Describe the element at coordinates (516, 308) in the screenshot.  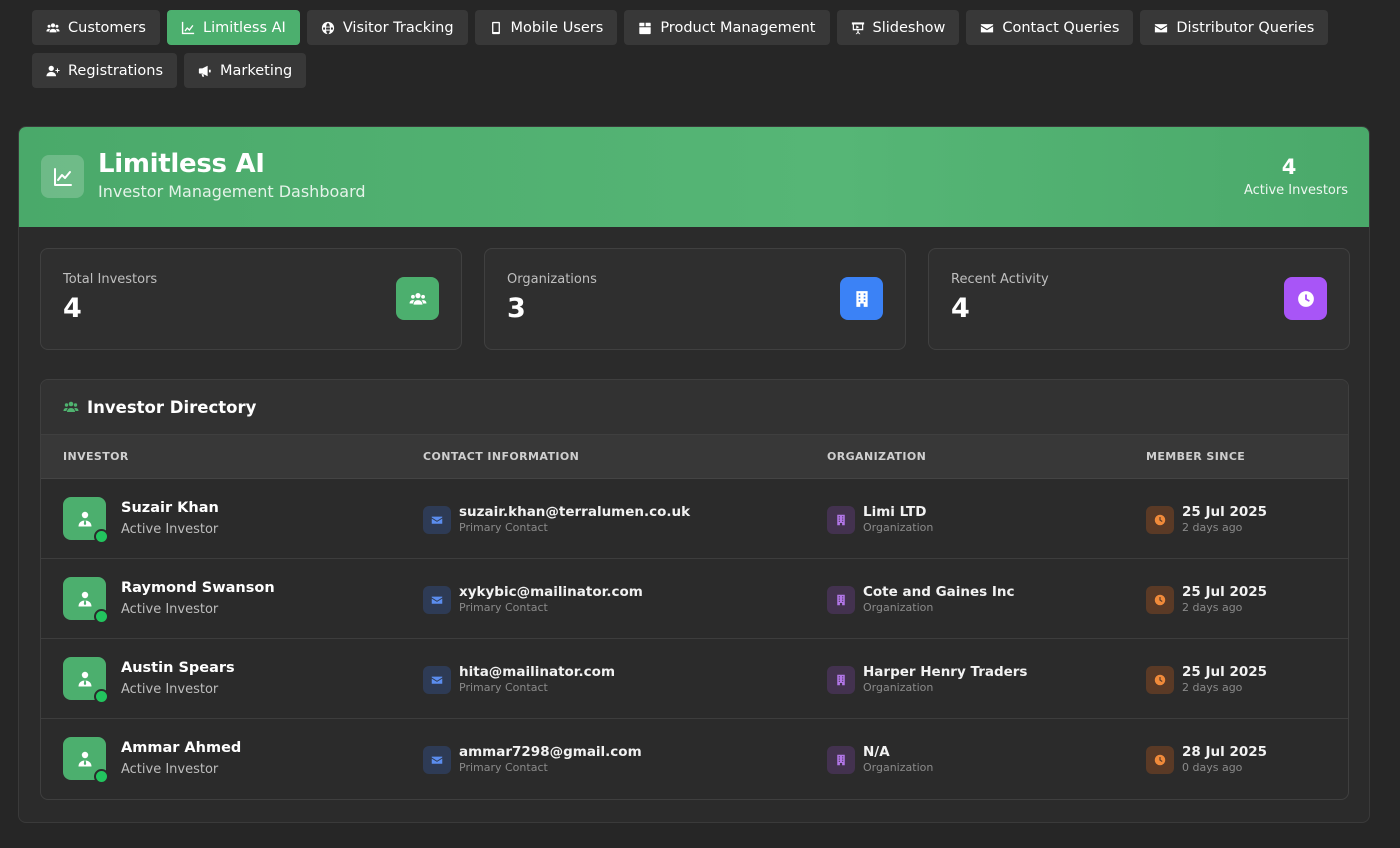
I see `stat-value: 3` at that location.